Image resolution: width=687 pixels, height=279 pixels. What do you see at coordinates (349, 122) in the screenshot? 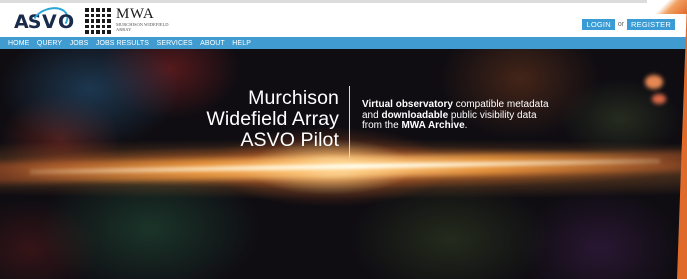
I see `hero-divider` at bounding box center [349, 122].